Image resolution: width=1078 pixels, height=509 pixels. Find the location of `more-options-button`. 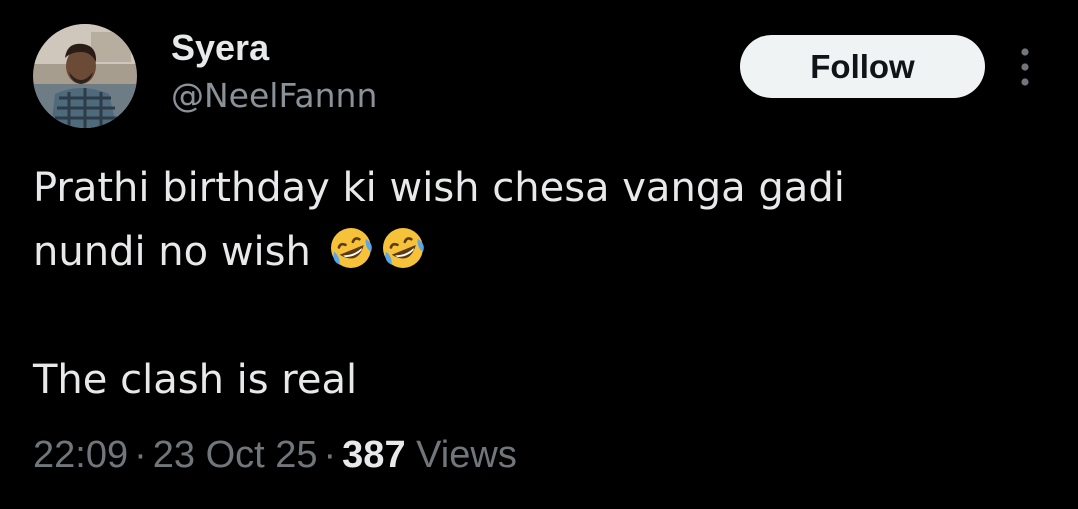

more-options-button is located at coordinates (1025, 67).